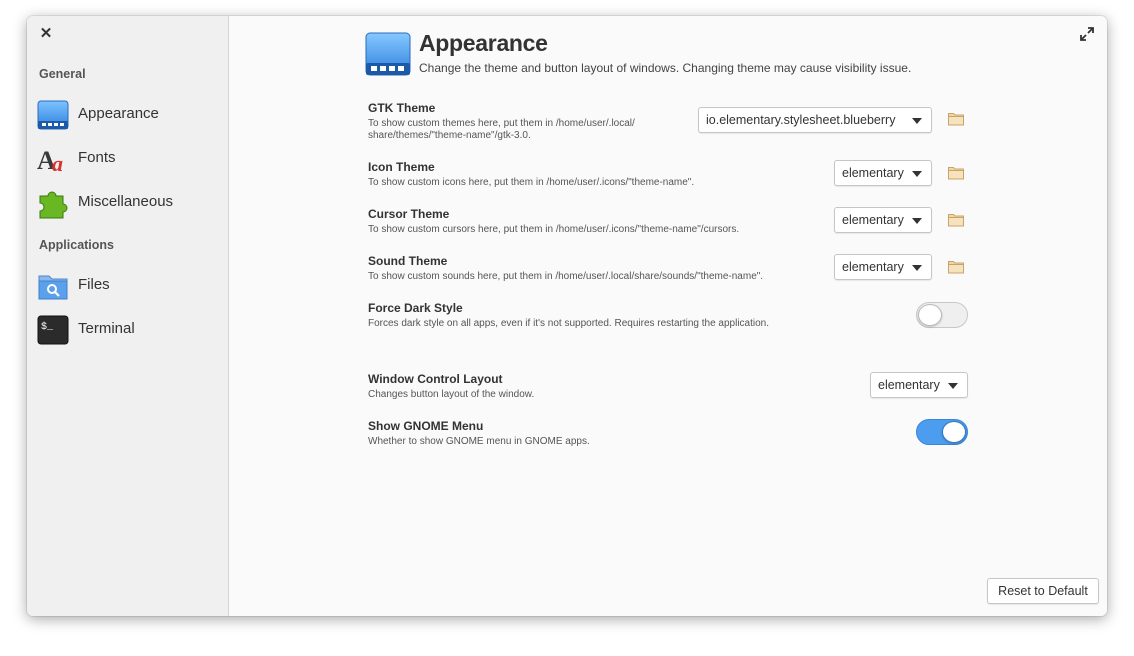 The height and width of the screenshot is (656, 1134). What do you see at coordinates (426, 426) in the screenshot?
I see `setting-title: Show GNOME Menu` at bounding box center [426, 426].